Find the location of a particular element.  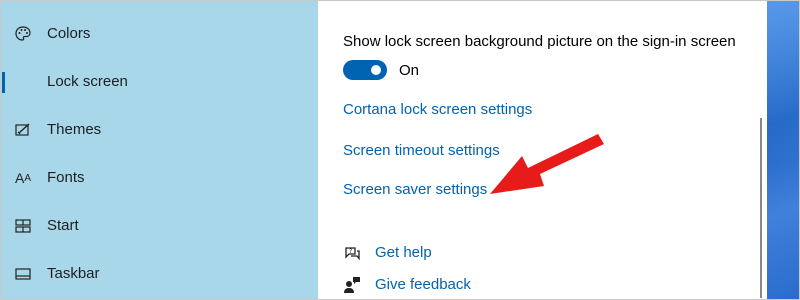

get-help-icon: ? is located at coordinates (352, 253).